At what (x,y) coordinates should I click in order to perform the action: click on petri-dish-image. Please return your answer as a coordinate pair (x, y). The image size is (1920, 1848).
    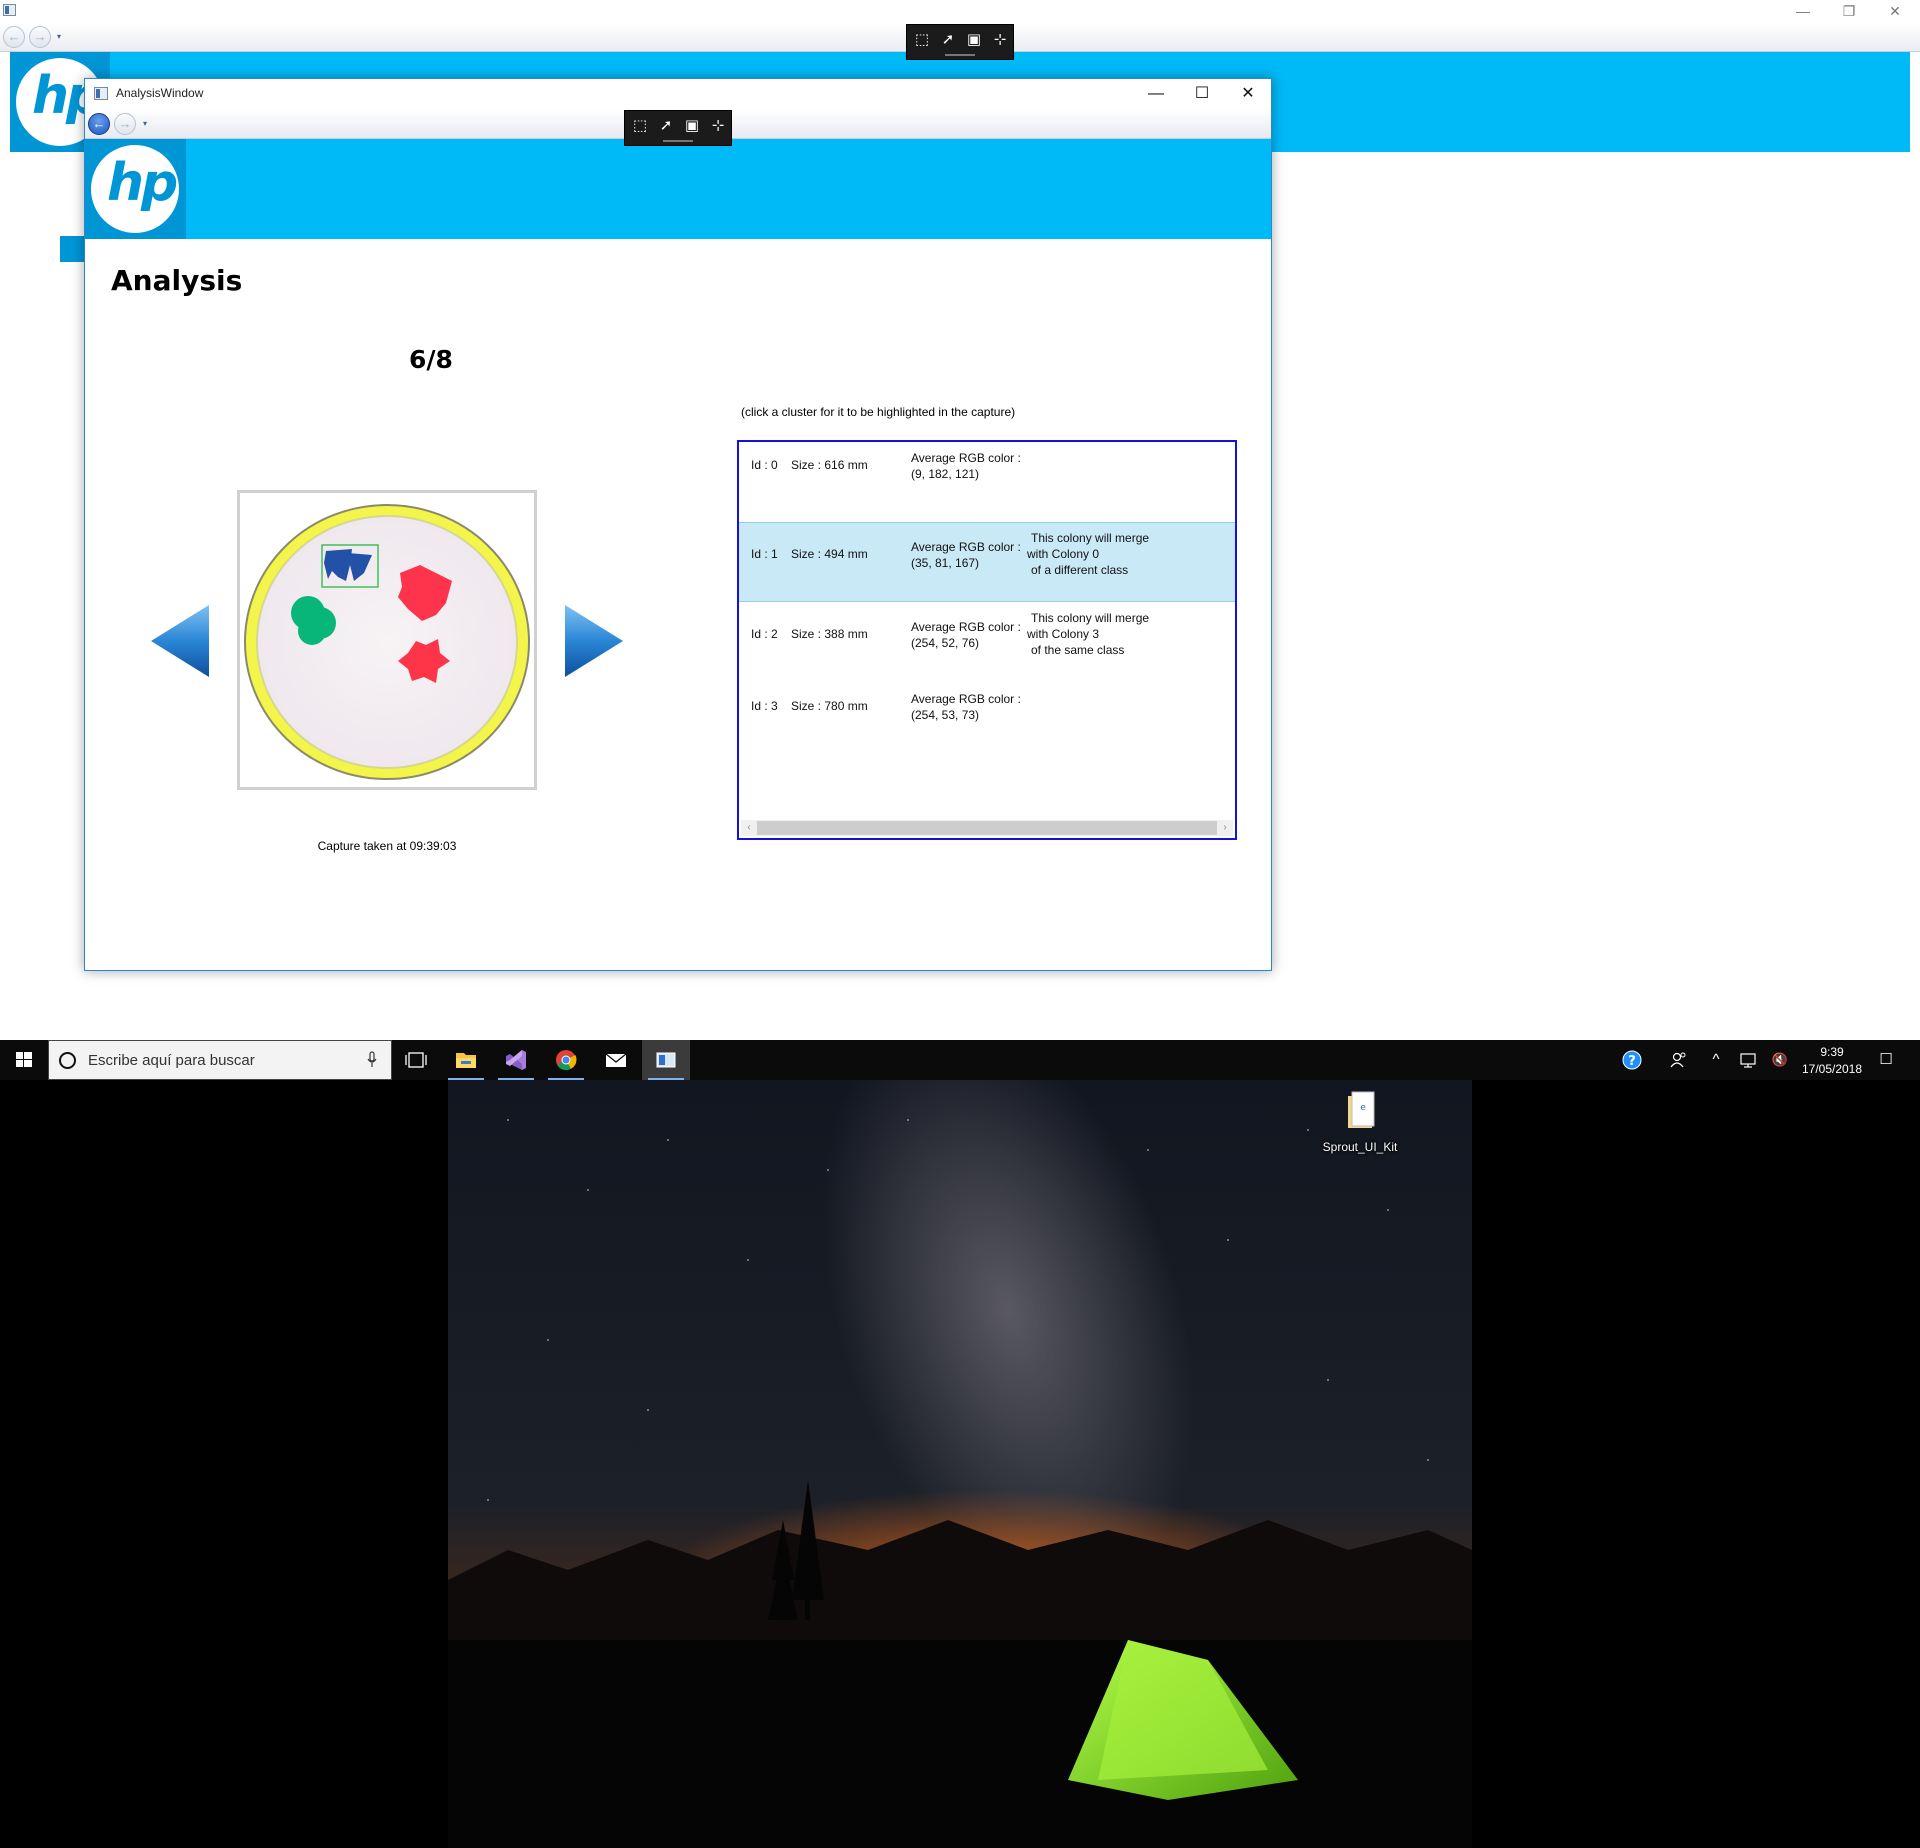
    Looking at the image, I should click on (387, 642).